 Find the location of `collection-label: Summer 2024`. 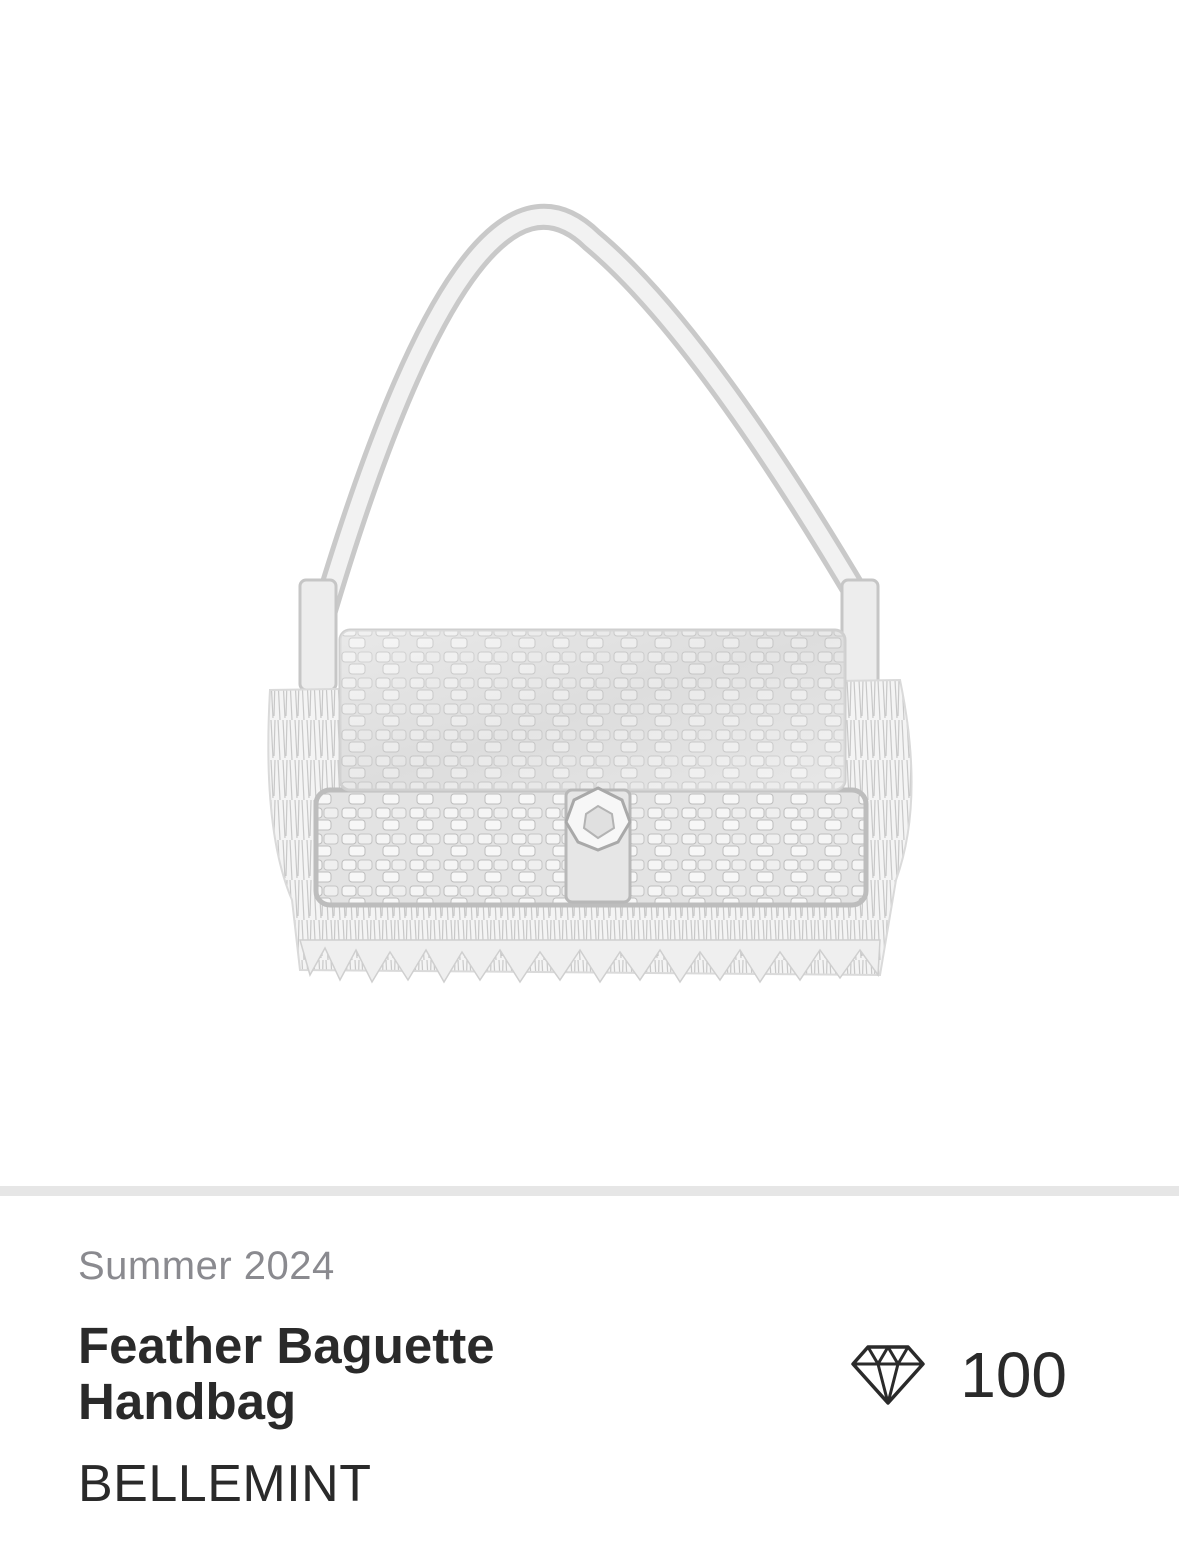

collection-label: Summer 2024 is located at coordinates (206, 1266).